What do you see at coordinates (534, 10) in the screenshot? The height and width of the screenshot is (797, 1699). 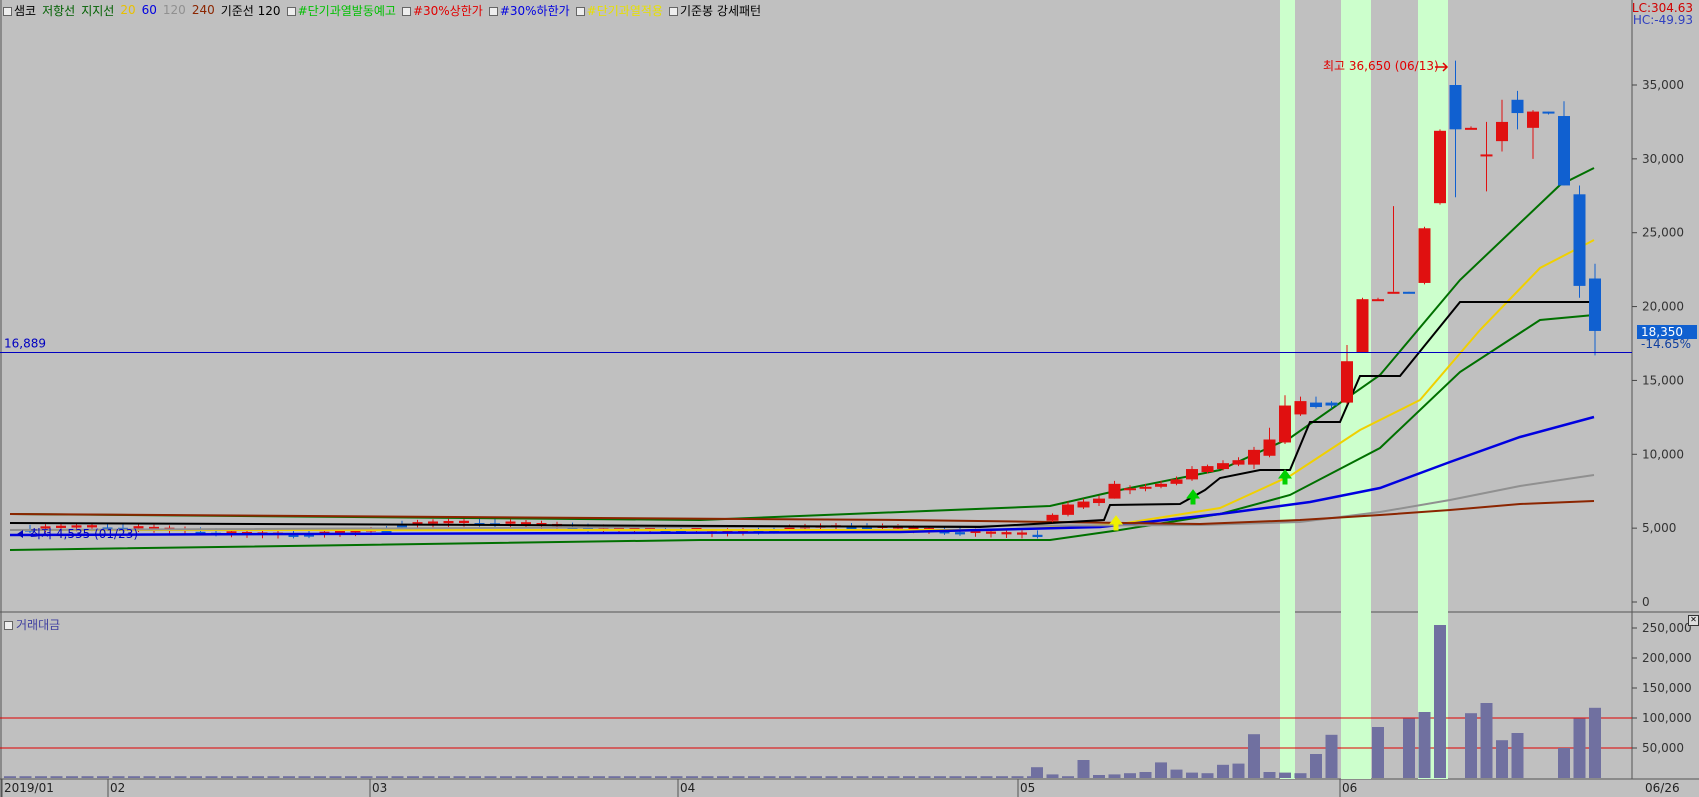 I see `legend-label: #30%하한가` at bounding box center [534, 10].